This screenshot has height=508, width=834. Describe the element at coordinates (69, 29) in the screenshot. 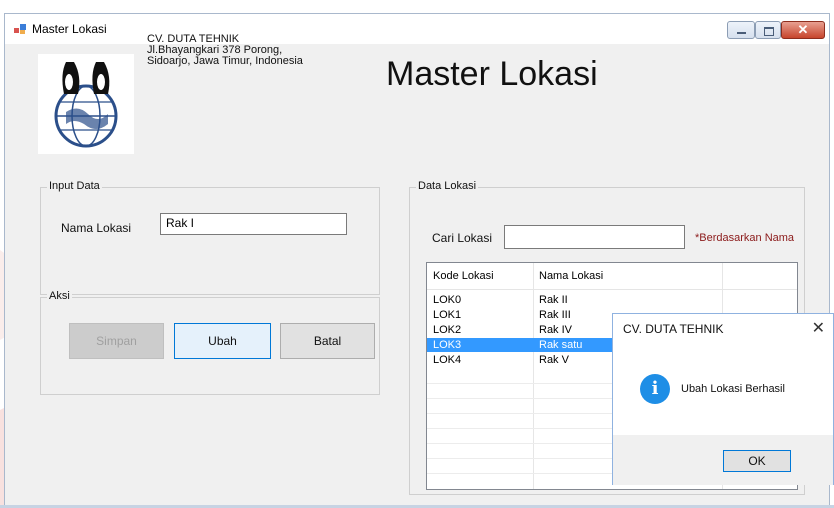

I see `window-title: Master Lokasi` at that location.